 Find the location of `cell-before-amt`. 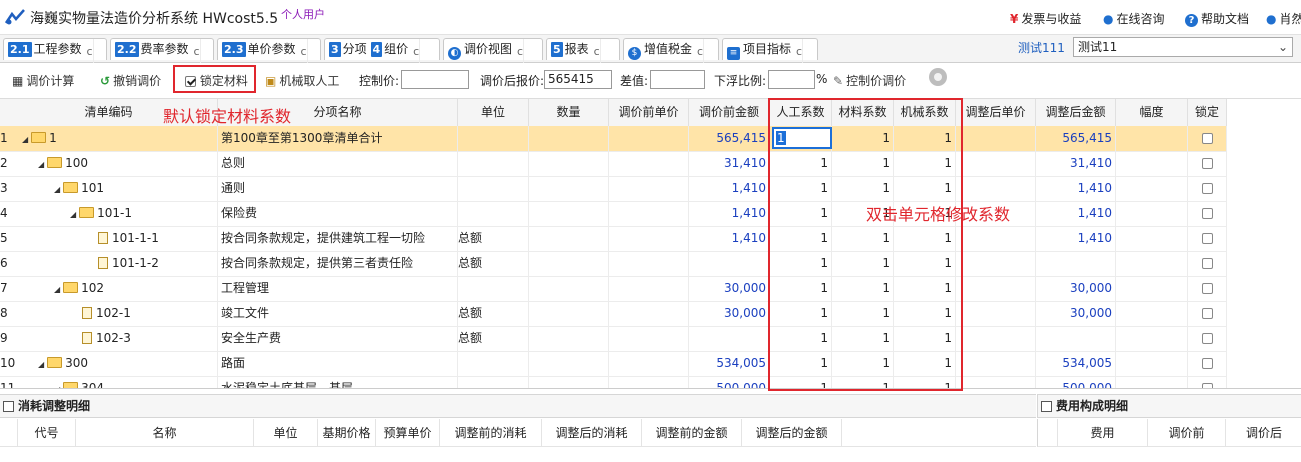

cell-before-amt is located at coordinates (729, 338).